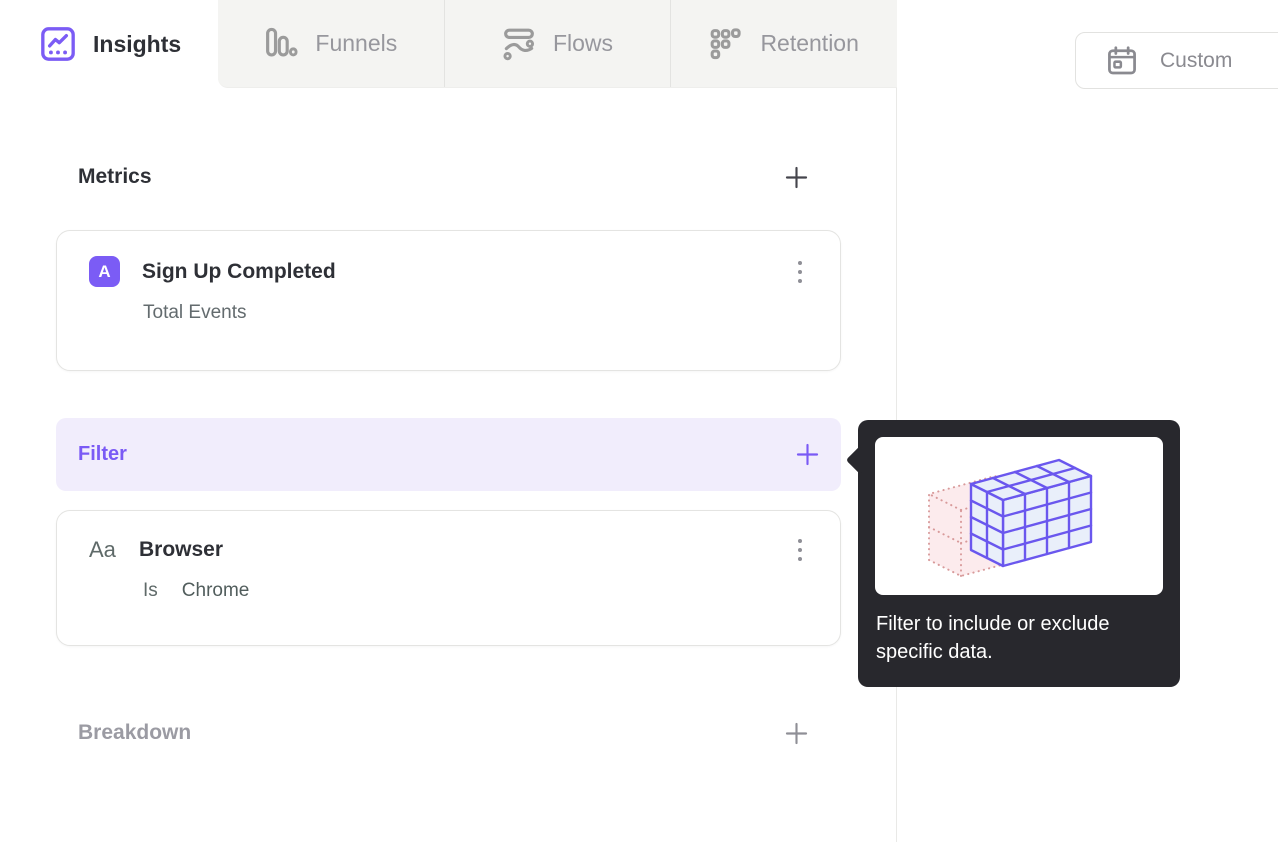  I want to click on flows-icon, so click(519, 44).